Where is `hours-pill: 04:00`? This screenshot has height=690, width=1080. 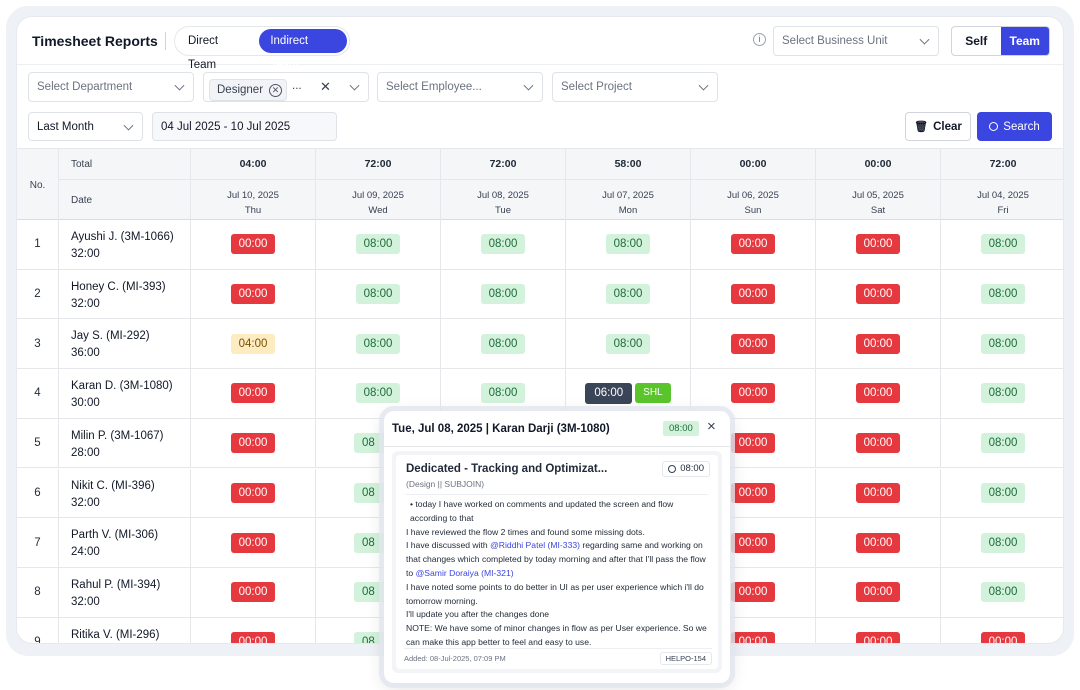 hours-pill: 04:00 is located at coordinates (253, 343).